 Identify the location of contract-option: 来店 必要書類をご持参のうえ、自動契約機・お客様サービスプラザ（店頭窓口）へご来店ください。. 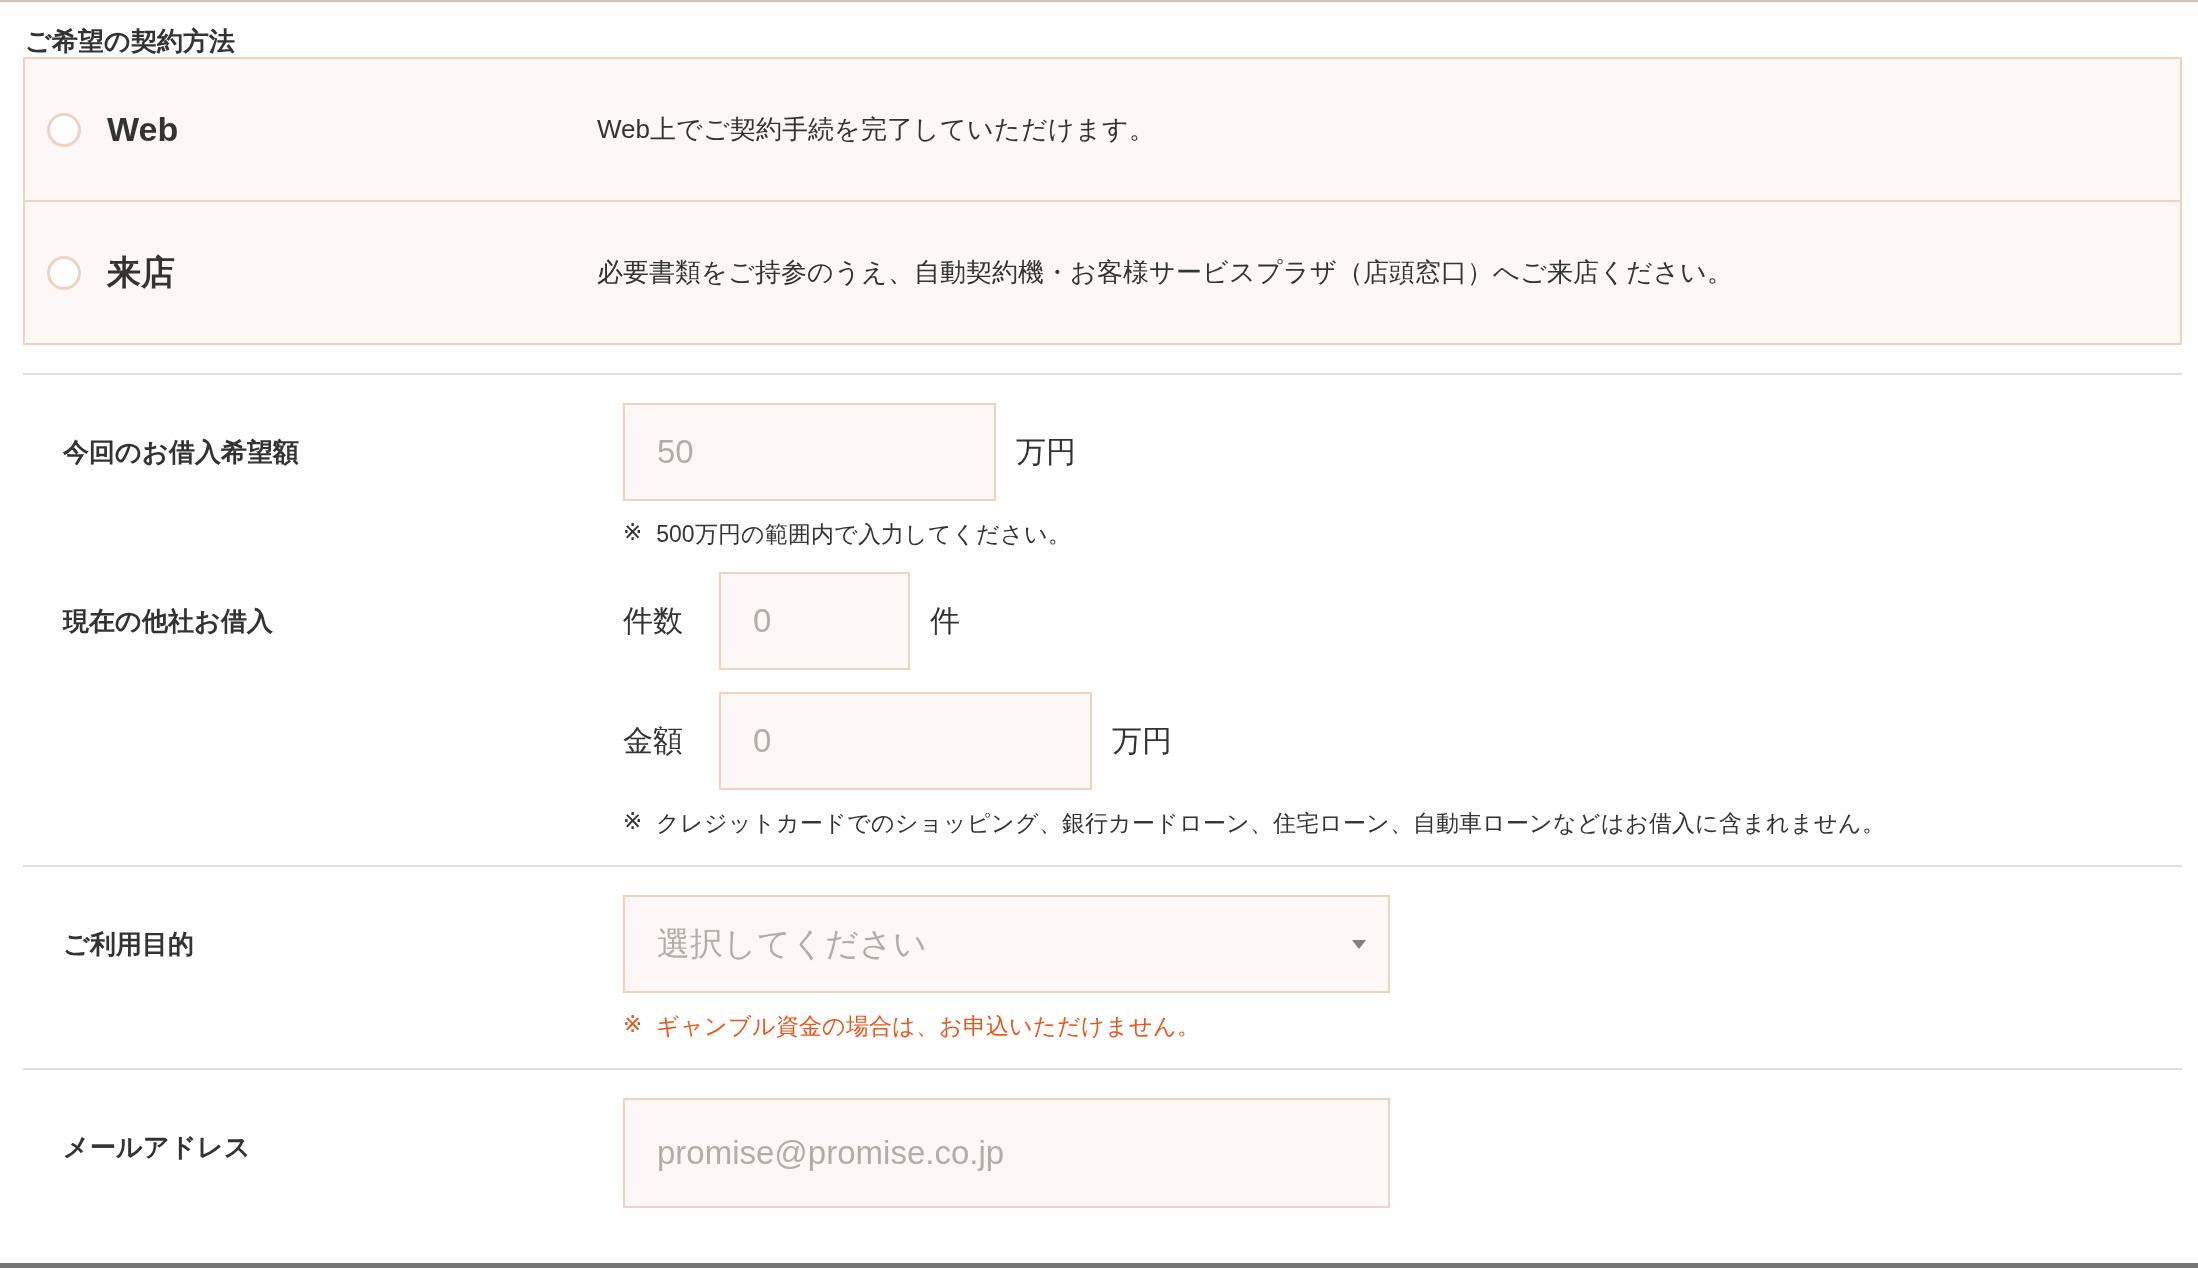
(1102, 271).